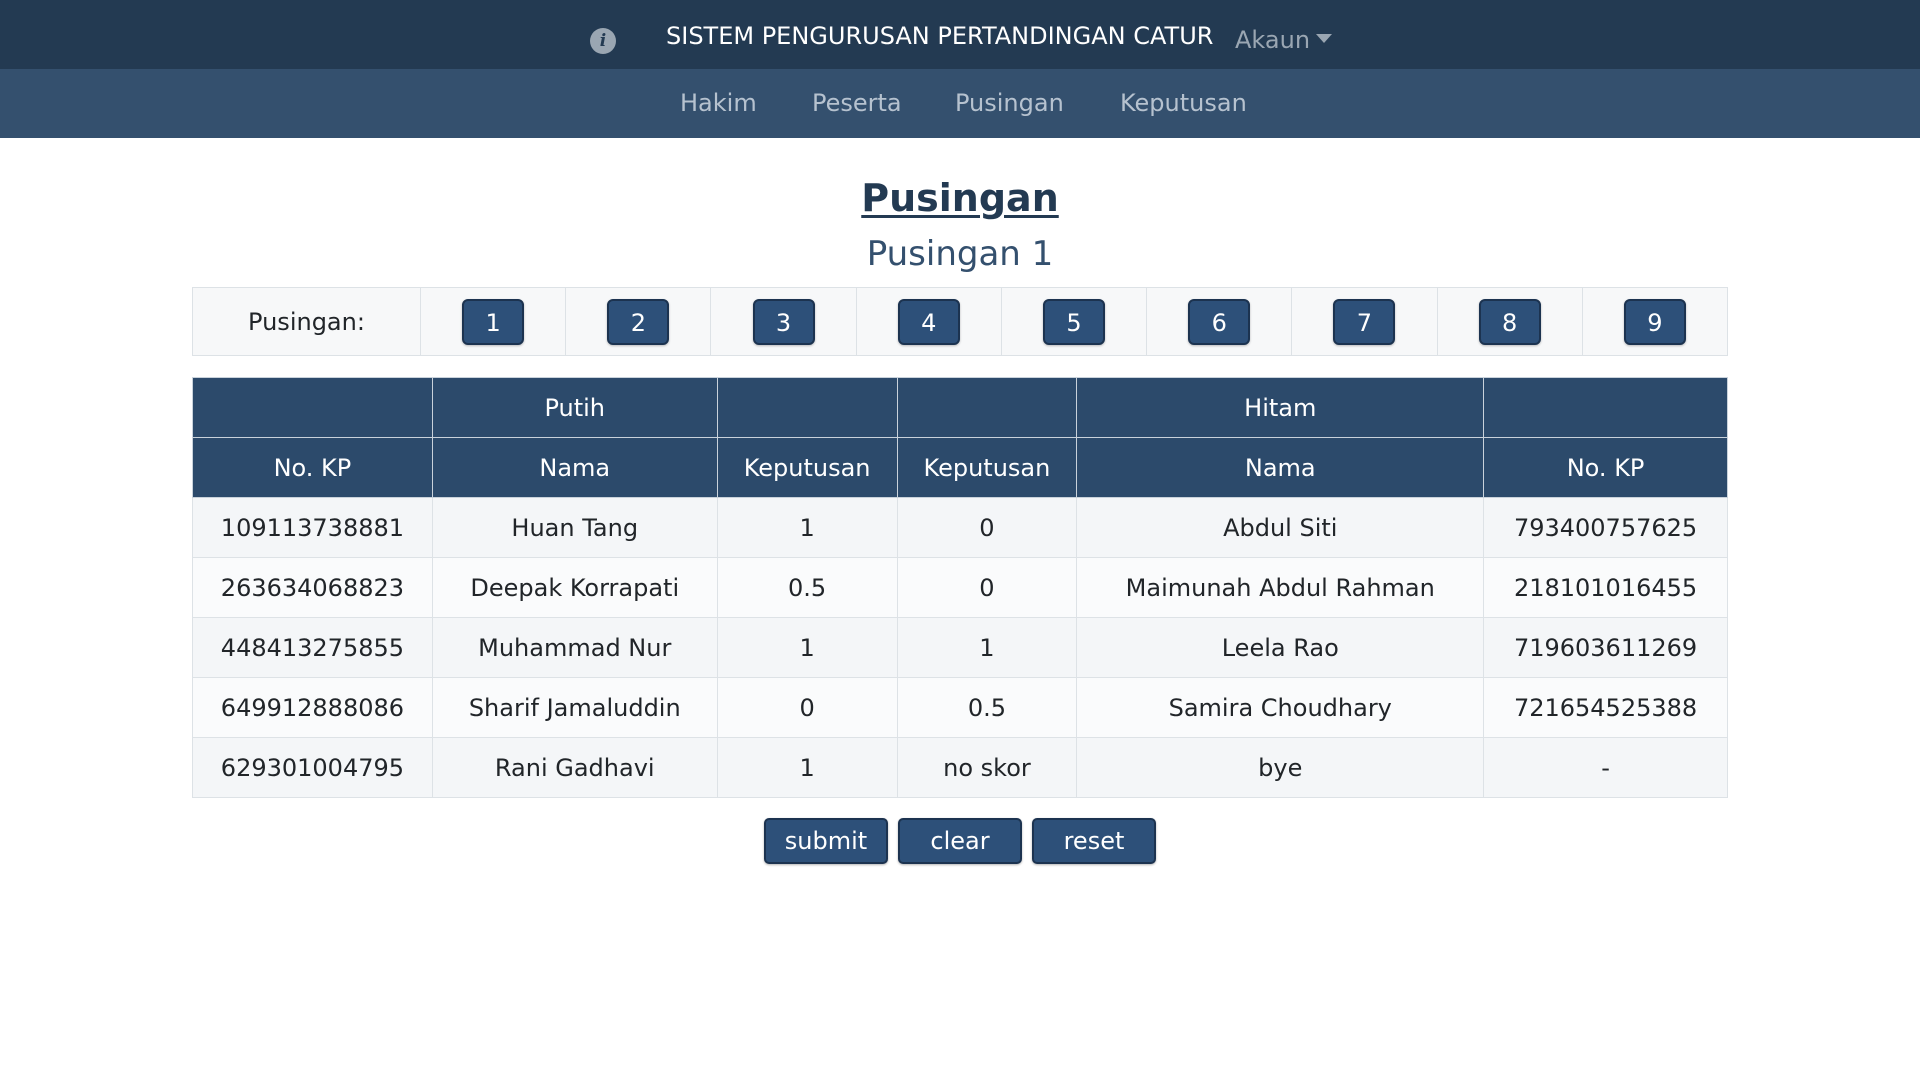 The height and width of the screenshot is (1080, 1920). Describe the element at coordinates (574, 587) in the screenshot. I see `white-name-cell: Deepak Korrapati` at that location.